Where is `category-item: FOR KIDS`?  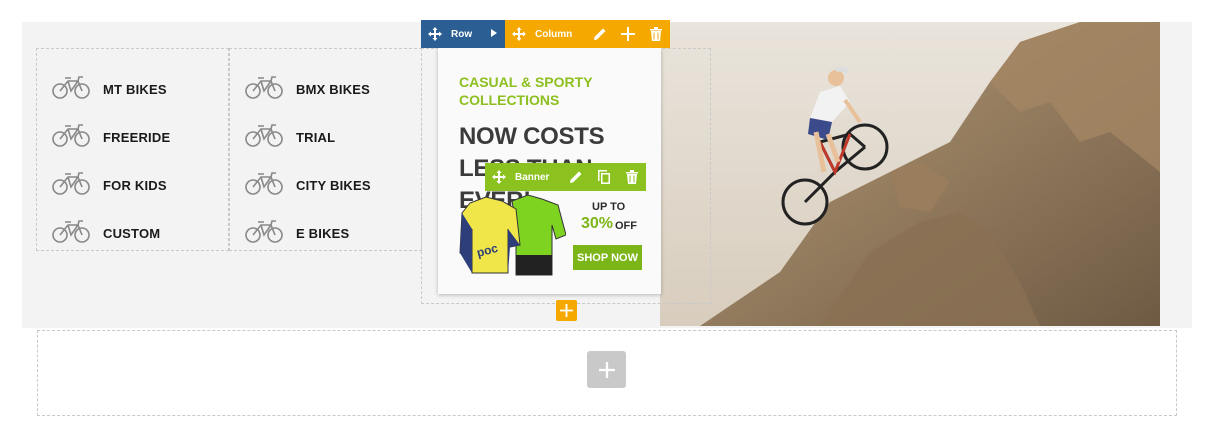
category-item: FOR KIDS is located at coordinates (109, 185).